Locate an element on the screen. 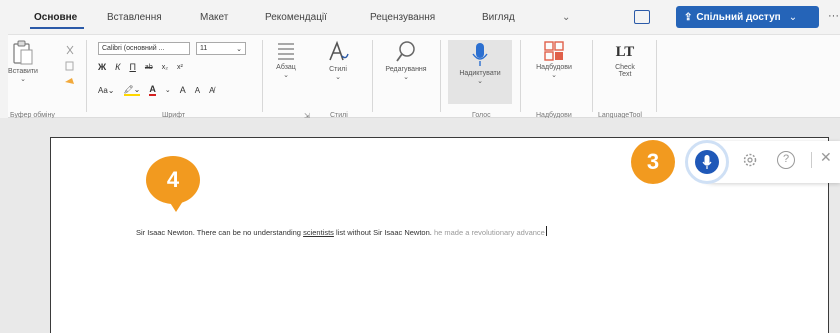 The image size is (840, 333). tab-review: Рецензування is located at coordinates (402, 17).